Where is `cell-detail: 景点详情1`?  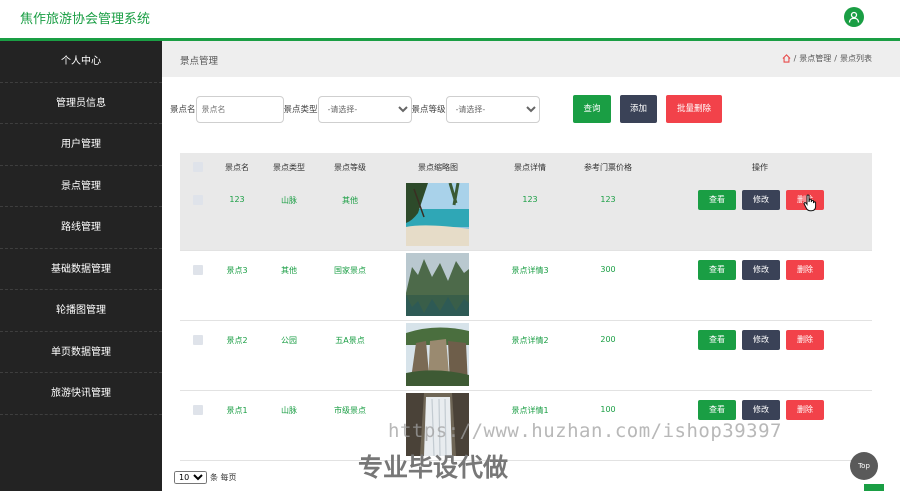 cell-detail: 景点详情1 is located at coordinates (530, 410).